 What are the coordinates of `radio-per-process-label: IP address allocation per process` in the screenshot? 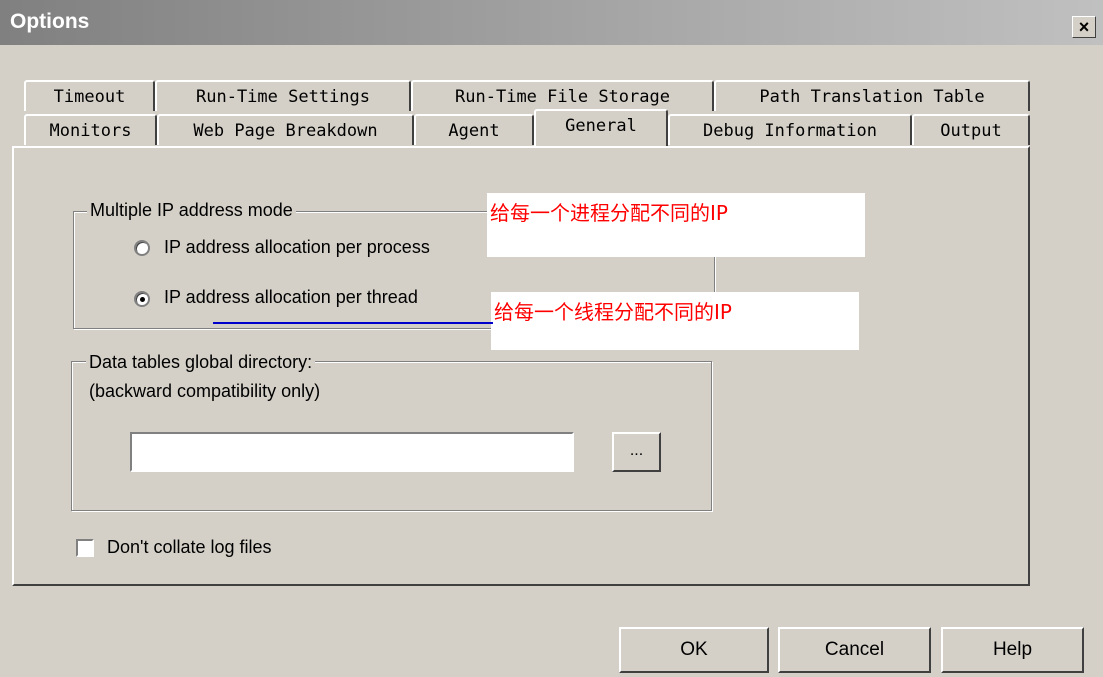 It's located at (297, 247).